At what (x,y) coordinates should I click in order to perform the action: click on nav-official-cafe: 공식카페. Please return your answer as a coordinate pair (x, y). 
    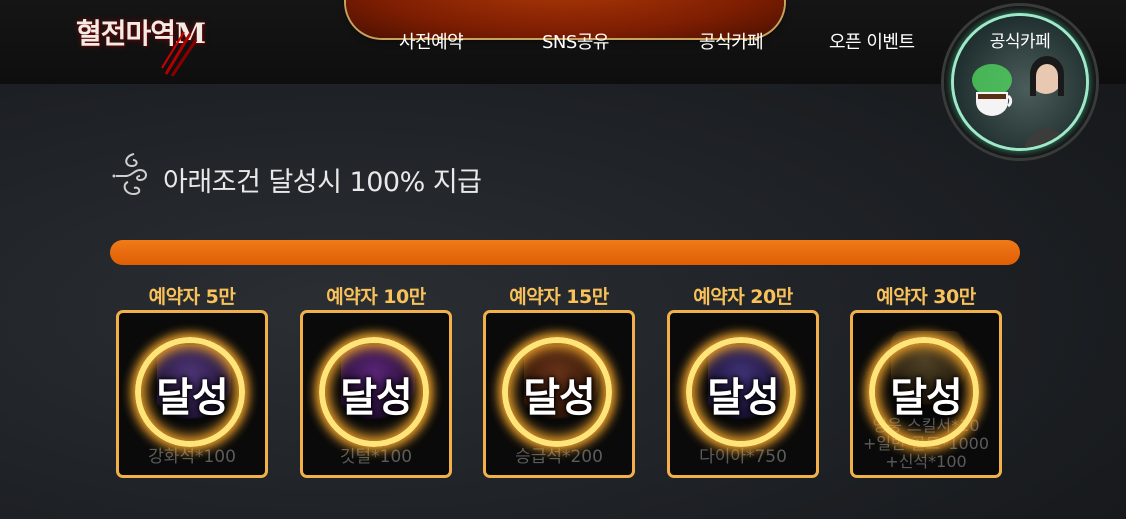
    Looking at the image, I should click on (731, 41).